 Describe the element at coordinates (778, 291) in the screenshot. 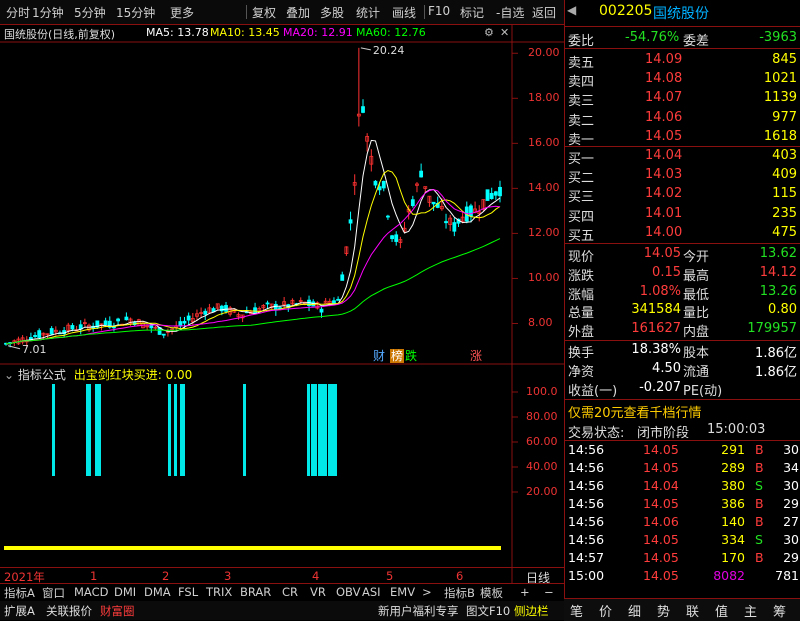

I see `stat-value: 13.26` at that location.